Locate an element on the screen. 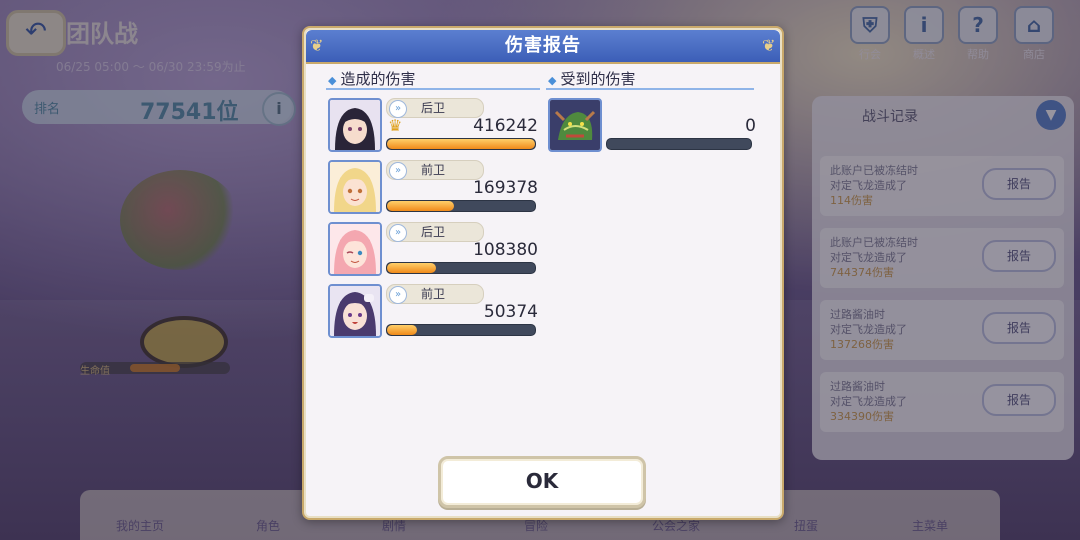 The width and height of the screenshot is (1080, 540). dialog-title: 伤害报告 is located at coordinates (543, 45).